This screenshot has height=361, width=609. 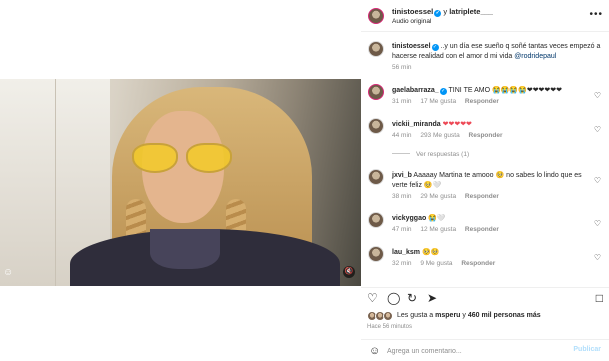 I want to click on comment-likes: 29 Me gusta, so click(x=438, y=196).